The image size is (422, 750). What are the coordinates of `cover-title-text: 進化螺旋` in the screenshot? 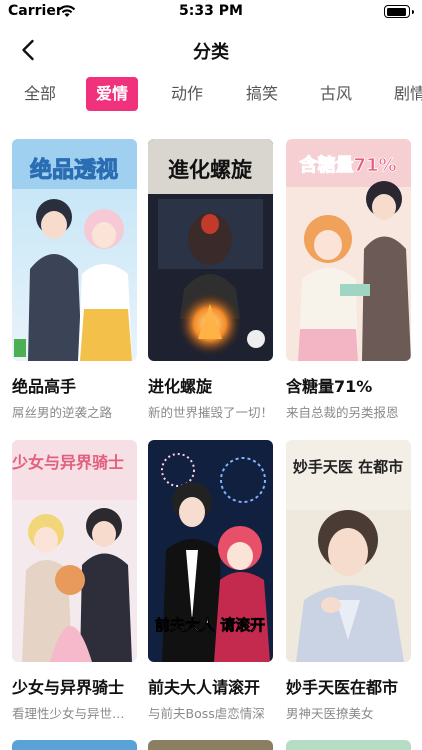 It's located at (210, 169).